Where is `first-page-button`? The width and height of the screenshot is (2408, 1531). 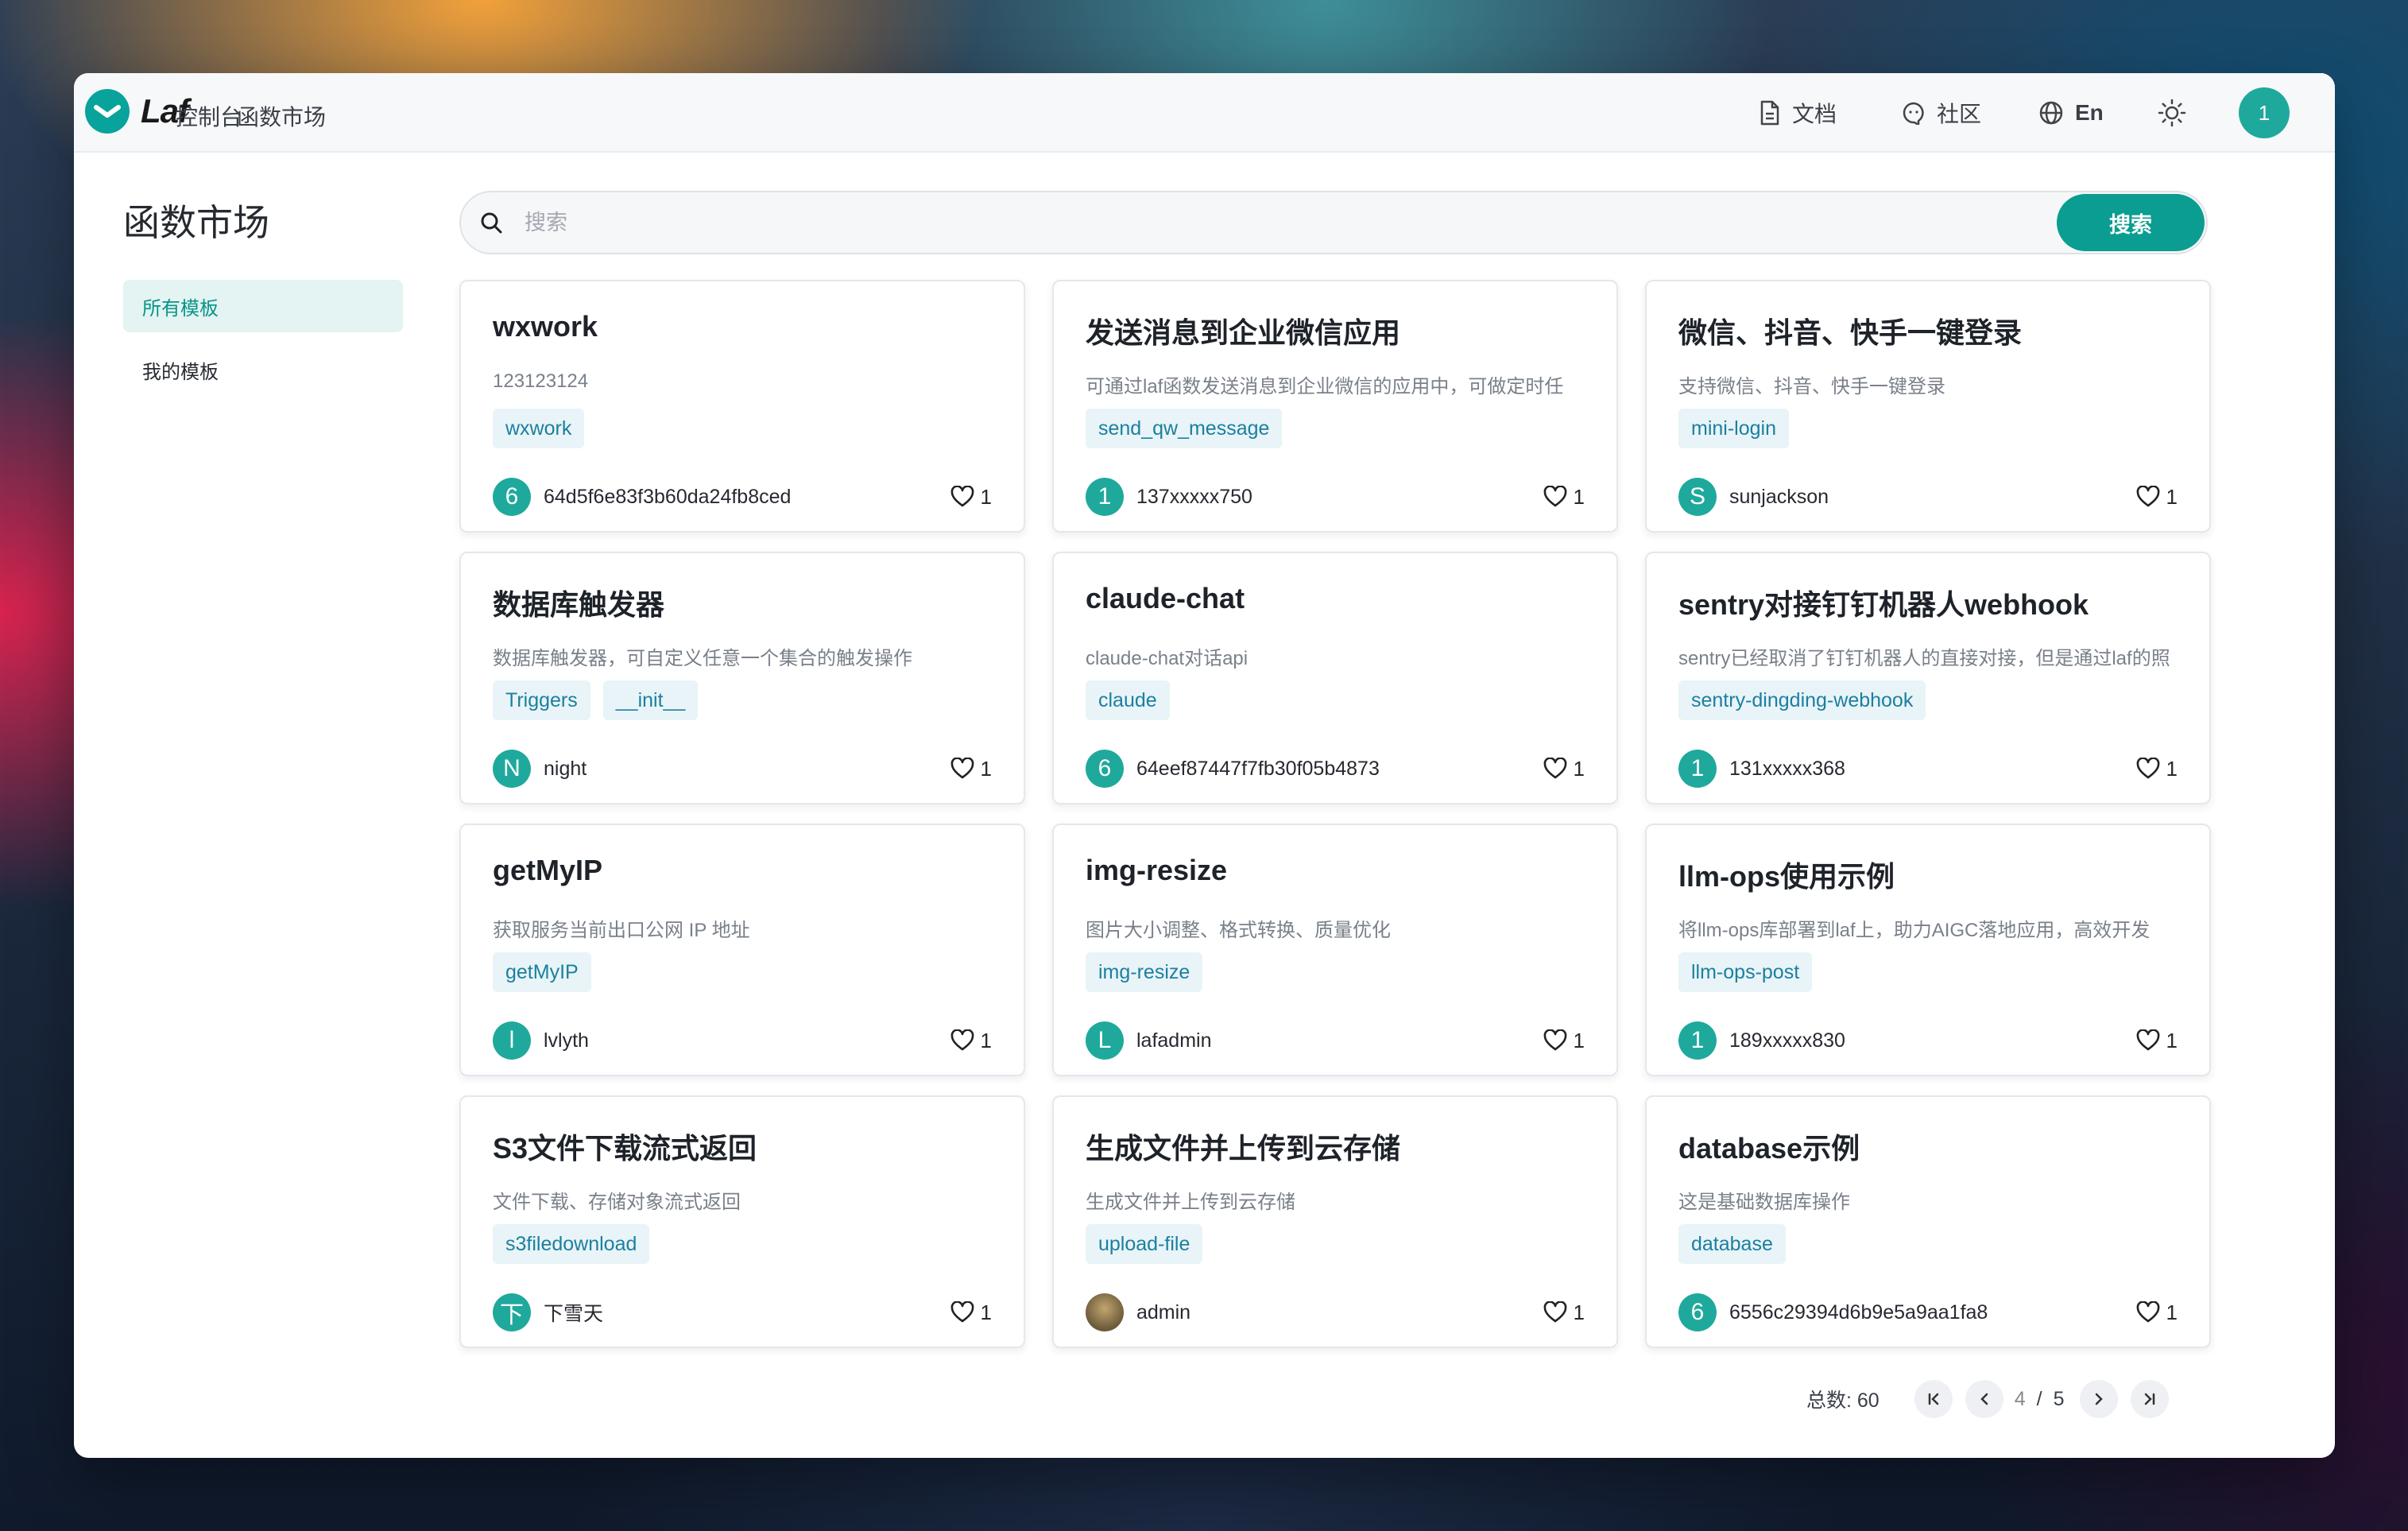 first-page-button is located at coordinates (1934, 1399).